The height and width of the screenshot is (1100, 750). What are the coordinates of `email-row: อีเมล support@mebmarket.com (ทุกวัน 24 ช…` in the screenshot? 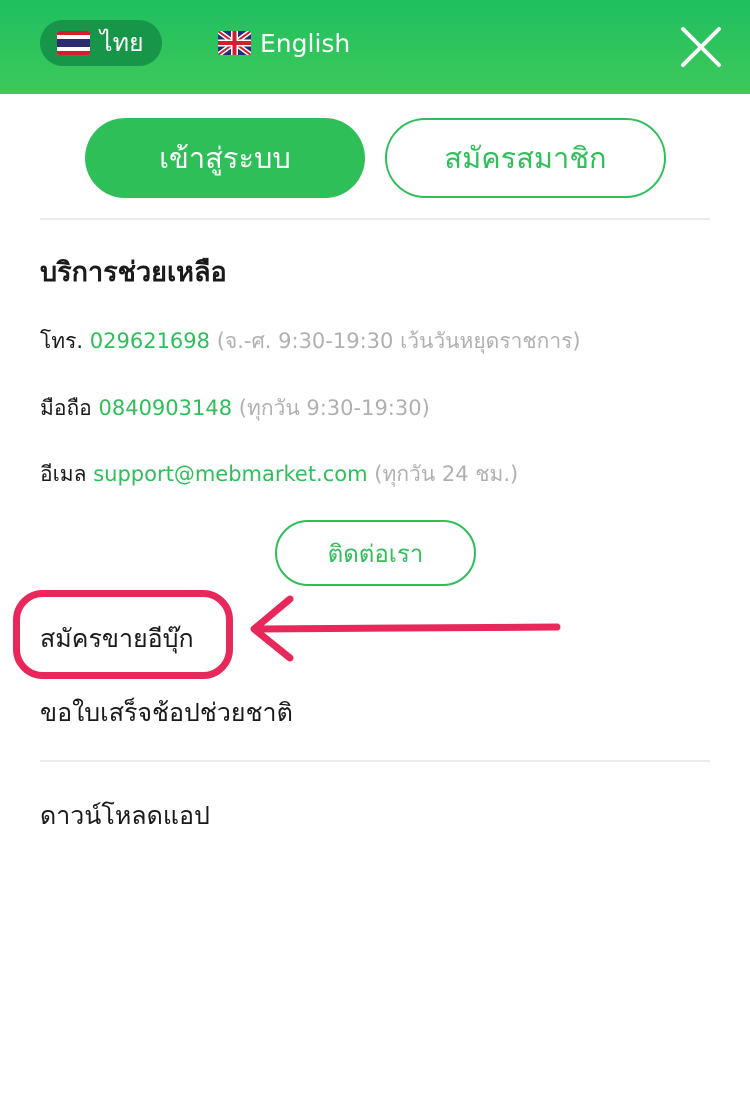 It's located at (279, 474).